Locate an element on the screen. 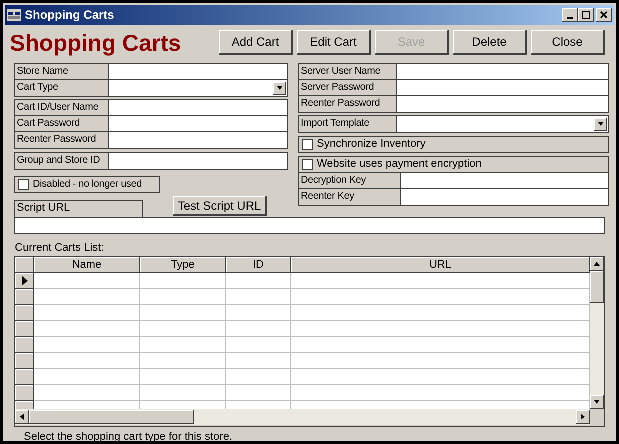 The image size is (619, 444). toolbar-button: Edit Cart is located at coordinates (334, 42).